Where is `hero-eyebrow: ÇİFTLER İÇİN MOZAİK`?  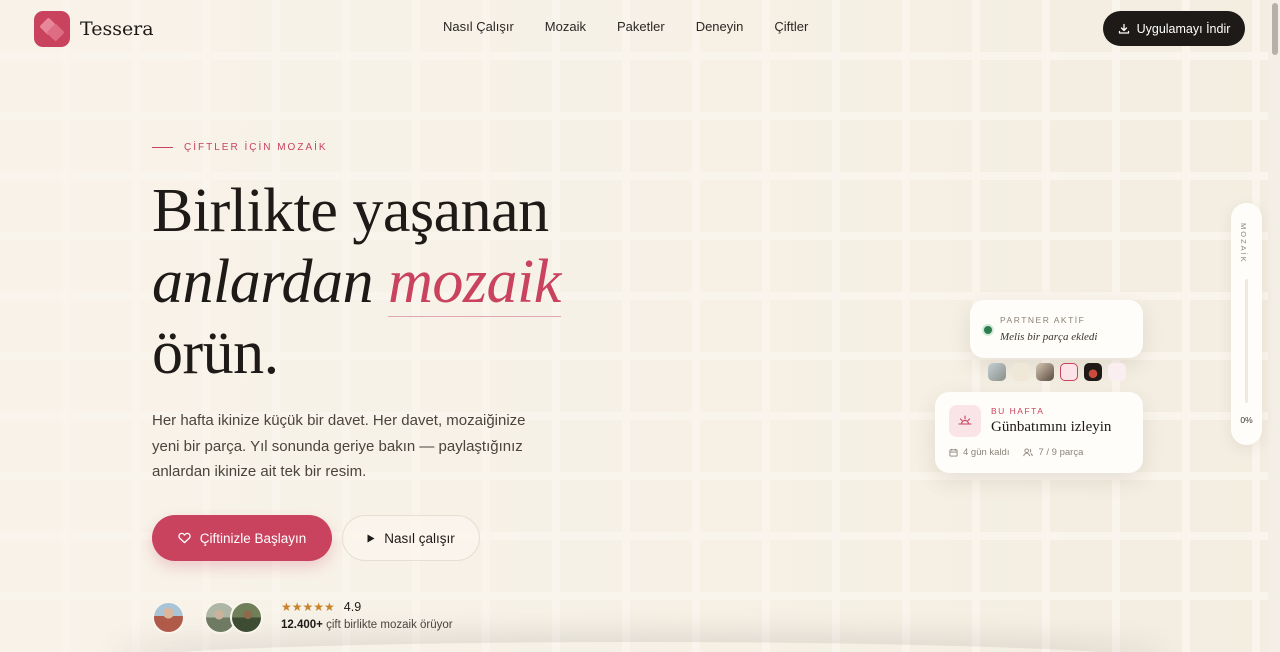 hero-eyebrow: ÇİFTLER İÇİN MOZAİK is located at coordinates (240, 147).